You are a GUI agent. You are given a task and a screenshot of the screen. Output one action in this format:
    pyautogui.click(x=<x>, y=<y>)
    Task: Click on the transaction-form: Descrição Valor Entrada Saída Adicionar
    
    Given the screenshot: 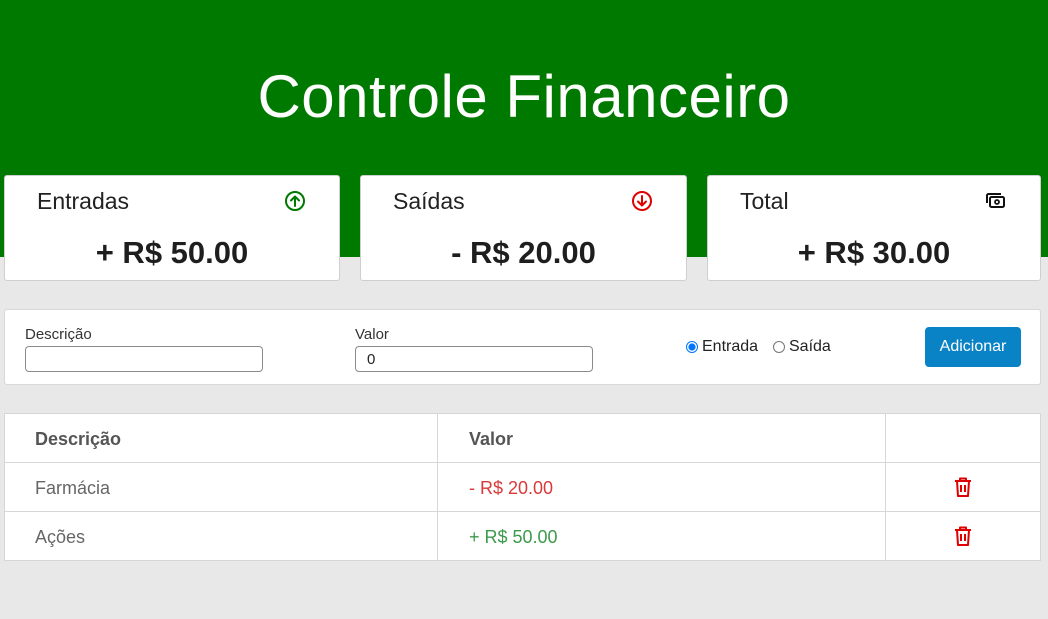 What is the action you would take?
    pyautogui.click(x=522, y=347)
    